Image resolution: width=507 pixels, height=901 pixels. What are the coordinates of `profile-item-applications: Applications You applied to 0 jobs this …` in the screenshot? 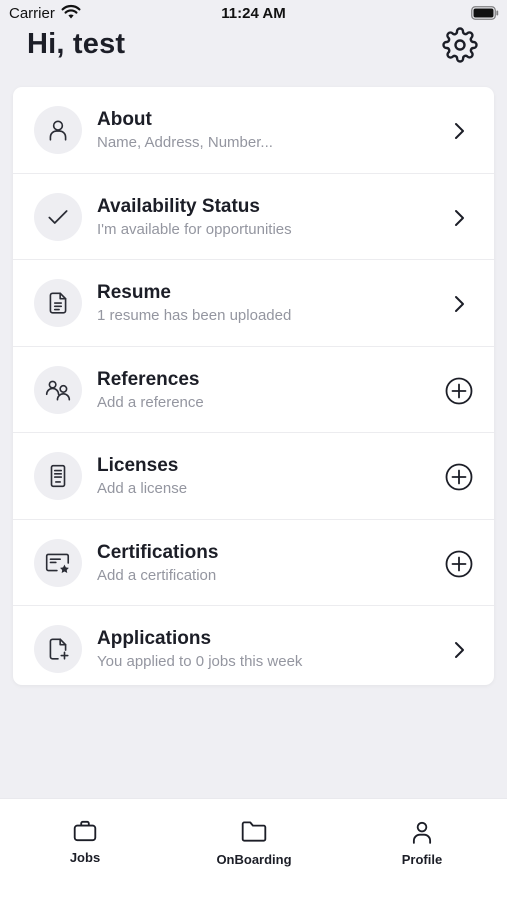 It's located at (253, 649).